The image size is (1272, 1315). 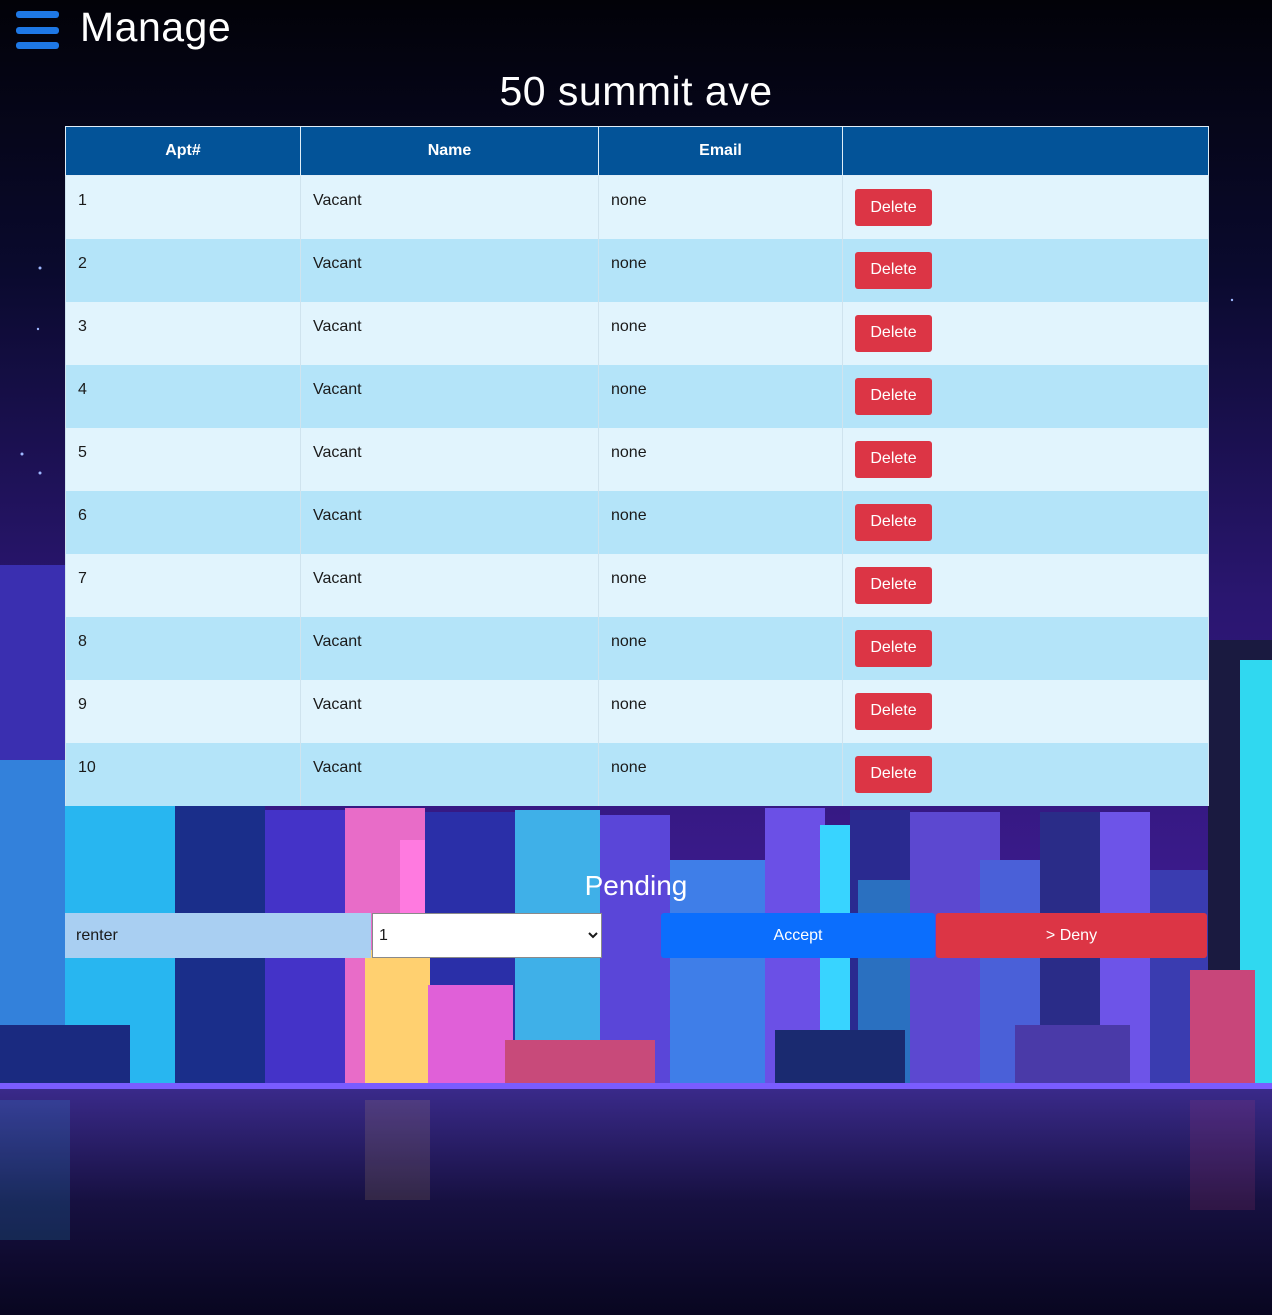 I want to click on building-title: 50 summit ave, so click(x=636, y=91).